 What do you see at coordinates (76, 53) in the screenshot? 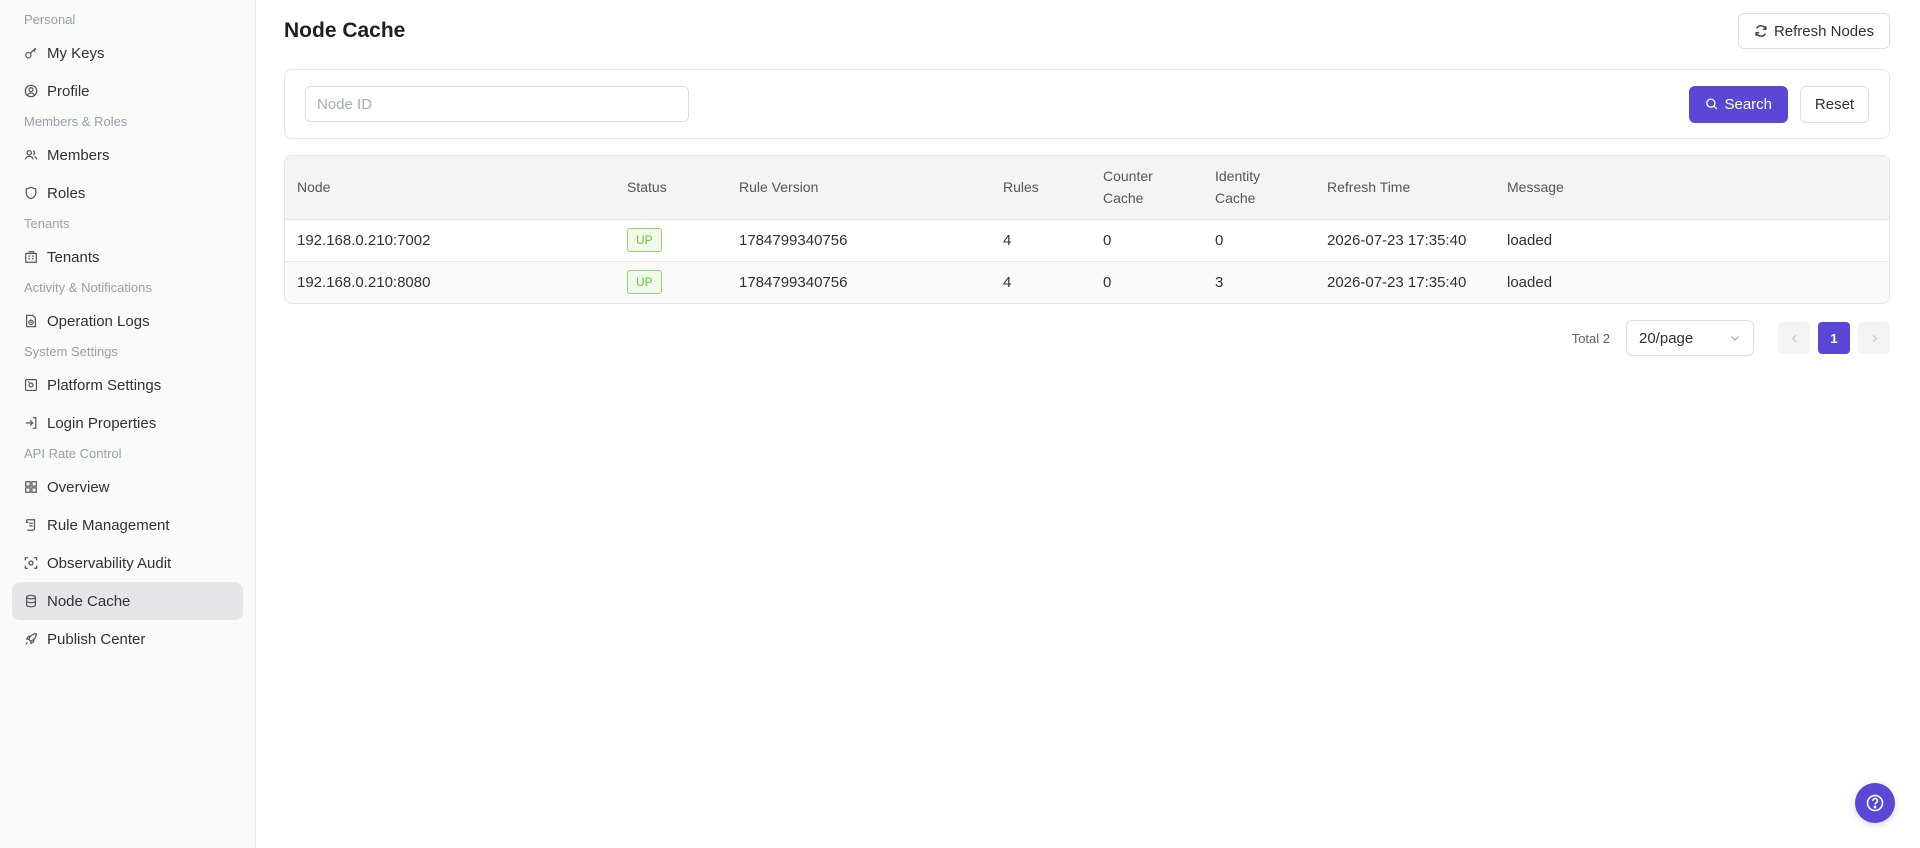
I see `sidebar-item-label: My Keys` at bounding box center [76, 53].